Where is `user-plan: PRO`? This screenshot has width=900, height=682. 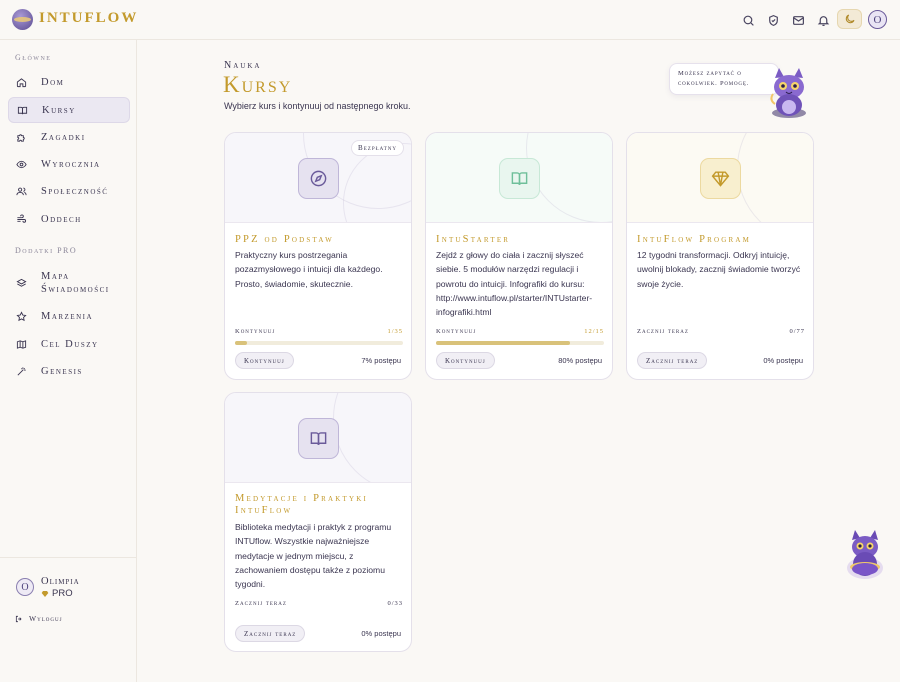
user-plan: PRO is located at coordinates (57, 593).